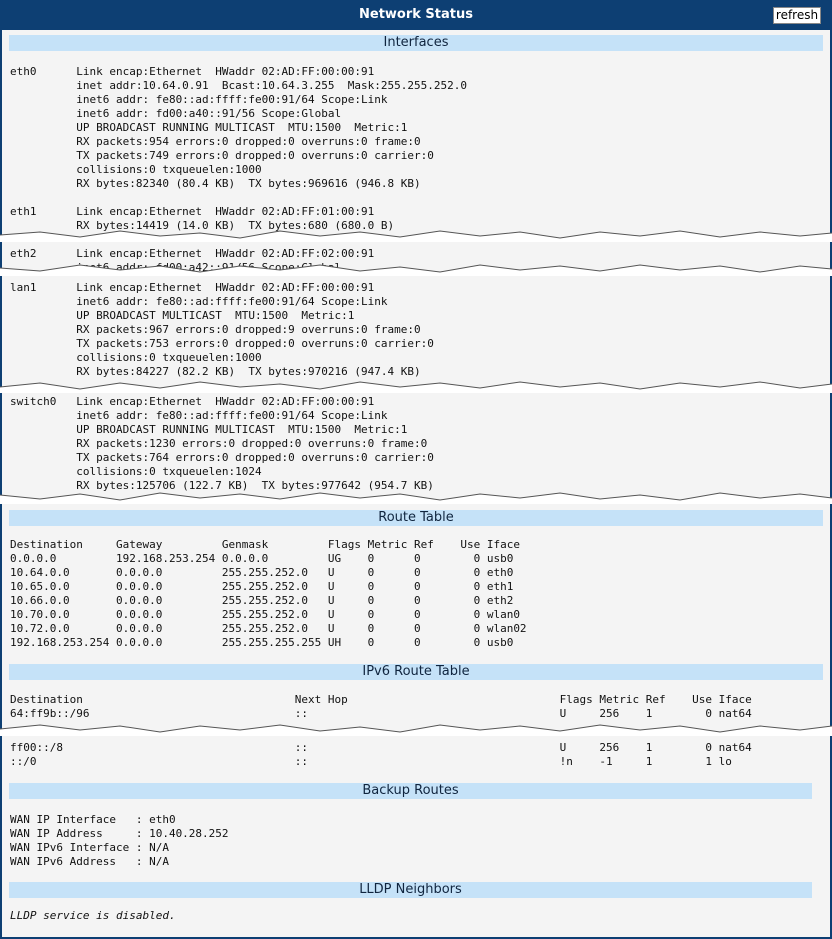 Image resolution: width=832 pixels, height=939 pixels. What do you see at coordinates (410, 890) in the screenshot?
I see `section-header-lldp-neighbors: LLDP Neighbors` at bounding box center [410, 890].